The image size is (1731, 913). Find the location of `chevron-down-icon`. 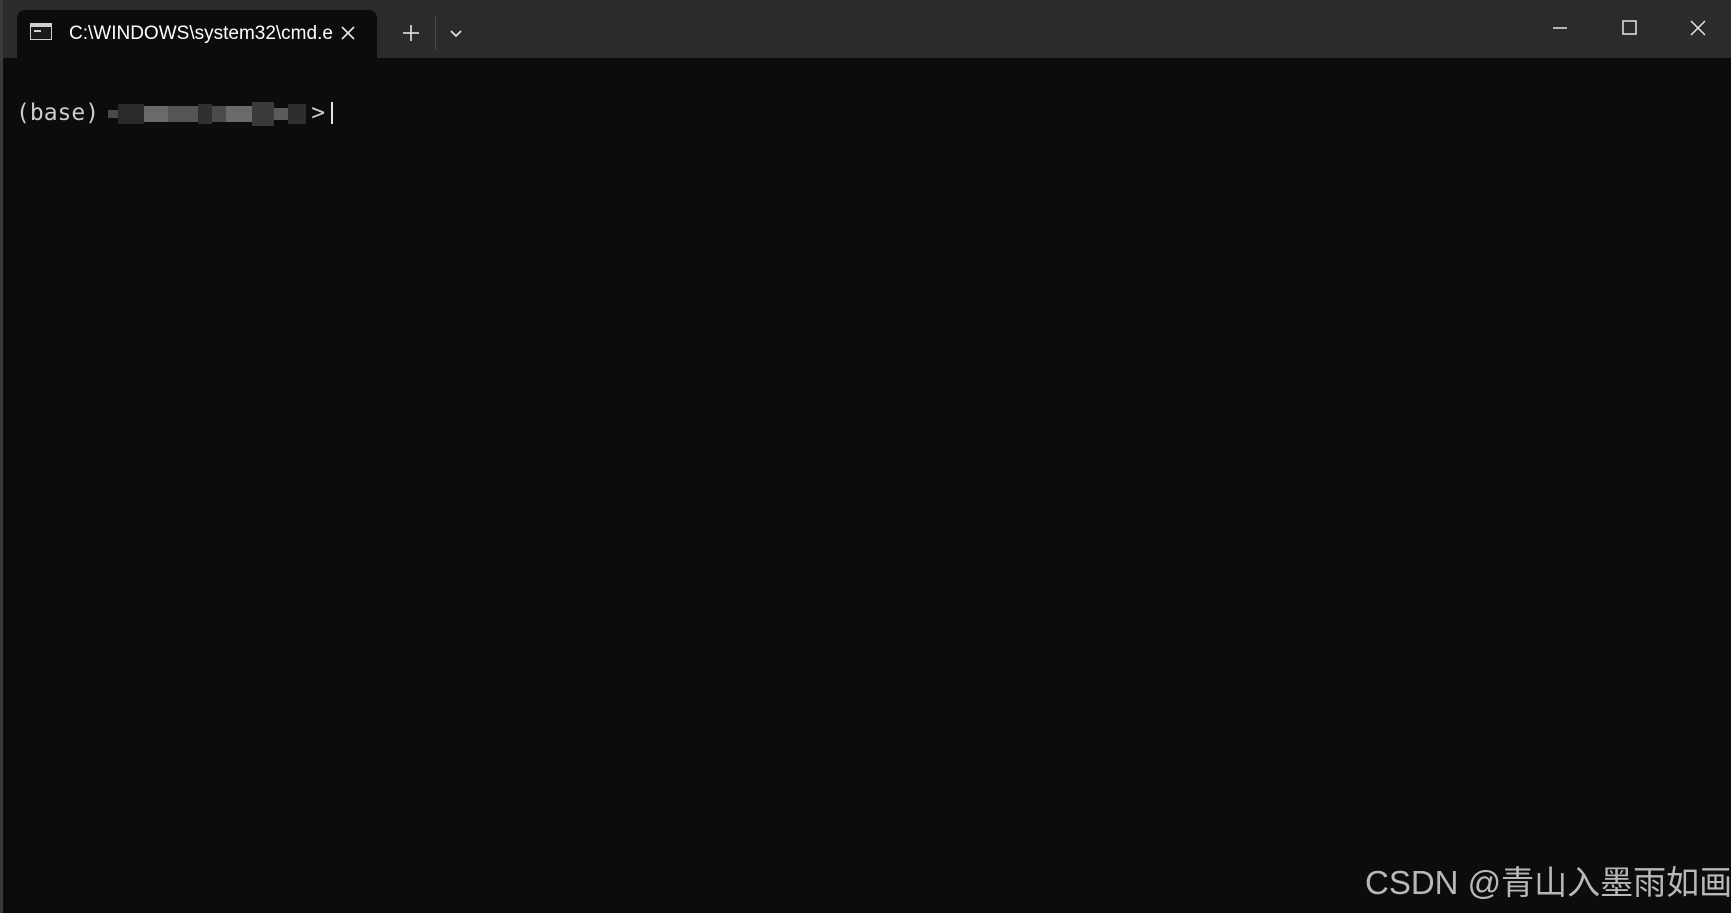

chevron-down-icon is located at coordinates (456, 34).